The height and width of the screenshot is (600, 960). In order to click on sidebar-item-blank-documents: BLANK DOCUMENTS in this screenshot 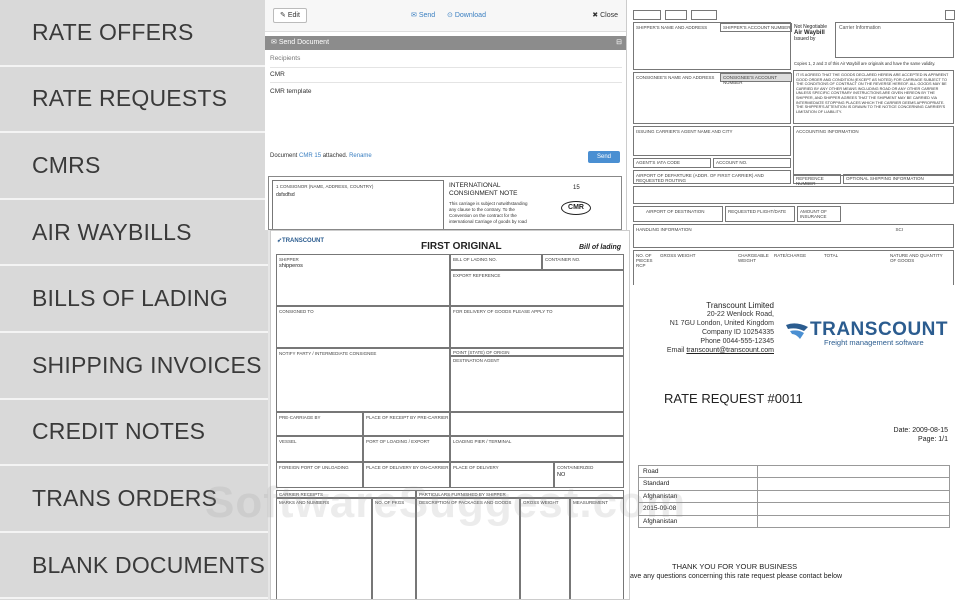, I will do `click(134, 566)`.